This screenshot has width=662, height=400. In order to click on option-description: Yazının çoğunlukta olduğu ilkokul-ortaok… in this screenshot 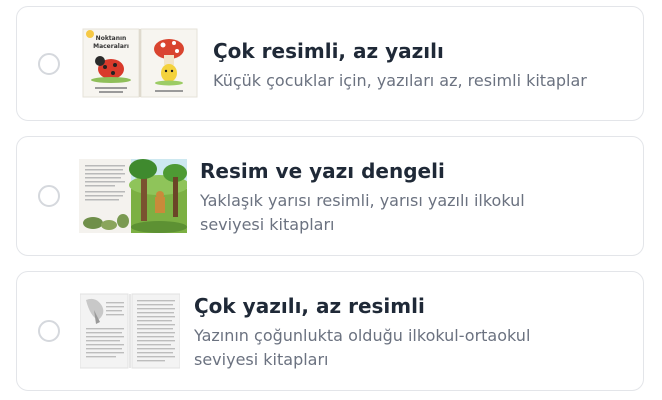, I will do `click(362, 347)`.